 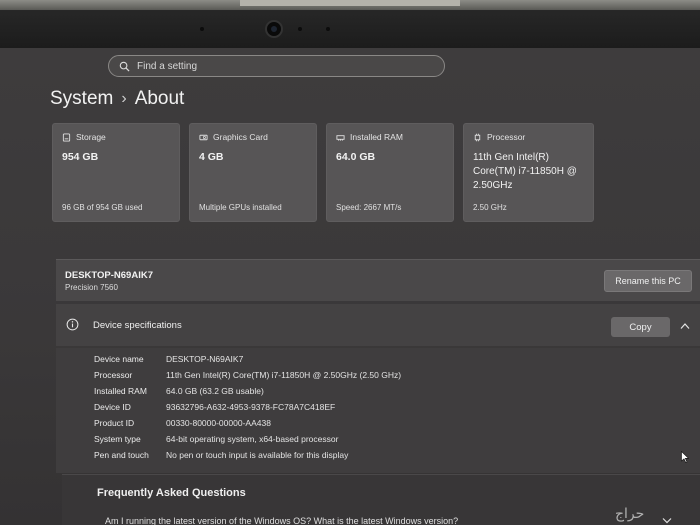 What do you see at coordinates (490, 207) in the screenshot?
I see `card-footer: 2.50 GHz` at bounding box center [490, 207].